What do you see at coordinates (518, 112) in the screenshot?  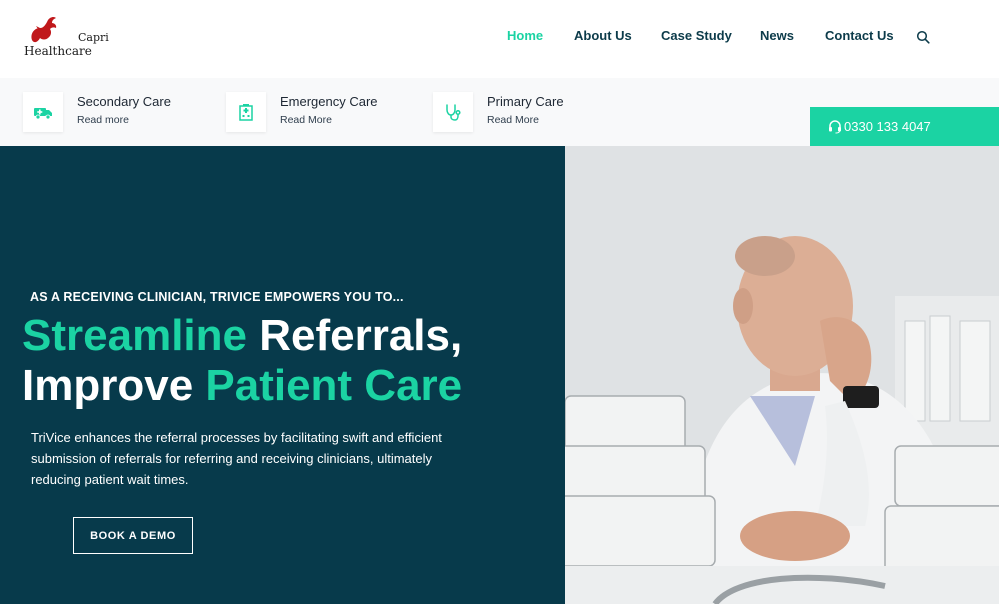 I see `service-primary-care: Primary Care Read More` at bounding box center [518, 112].